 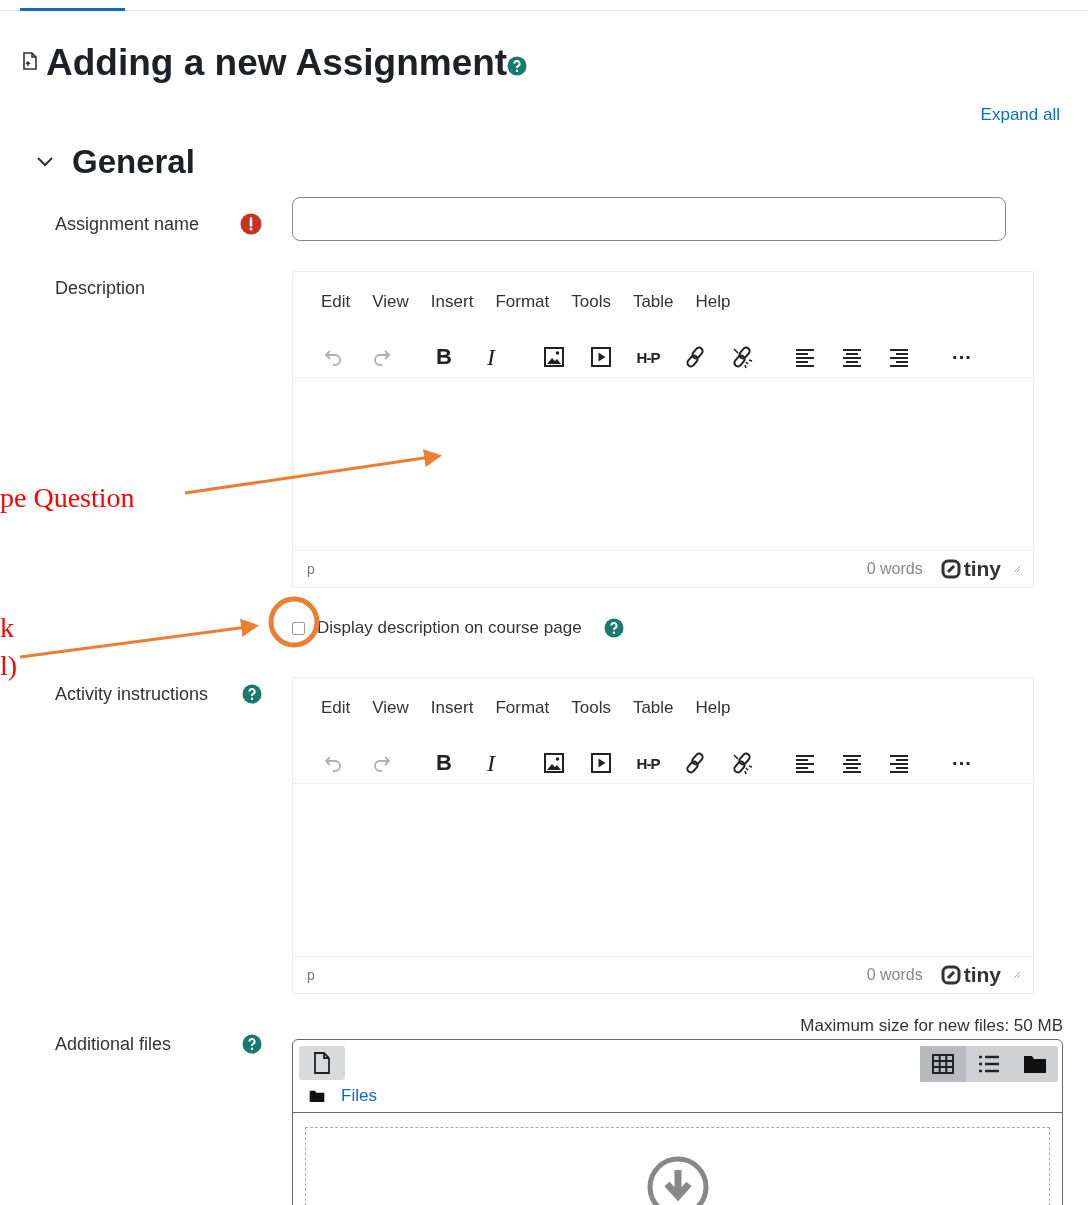 I want to click on annotation-text: pe Question, so click(x=67, y=498).